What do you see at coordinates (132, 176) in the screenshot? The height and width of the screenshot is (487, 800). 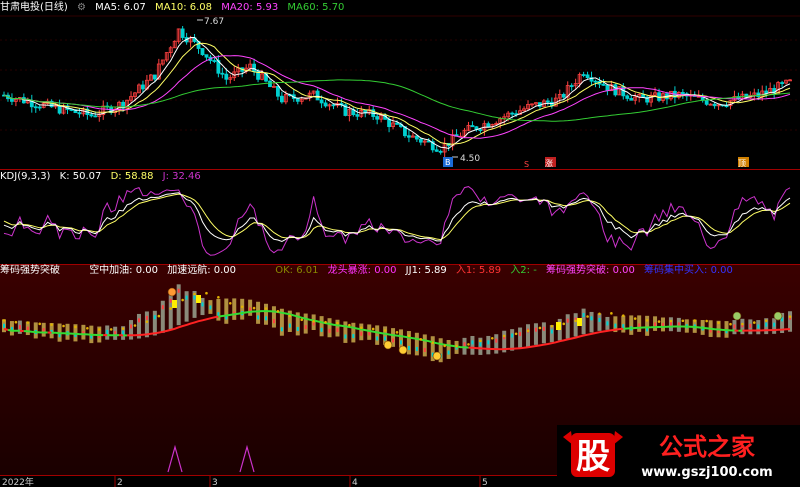 I see `kdj-d: D: 58.88` at bounding box center [132, 176].